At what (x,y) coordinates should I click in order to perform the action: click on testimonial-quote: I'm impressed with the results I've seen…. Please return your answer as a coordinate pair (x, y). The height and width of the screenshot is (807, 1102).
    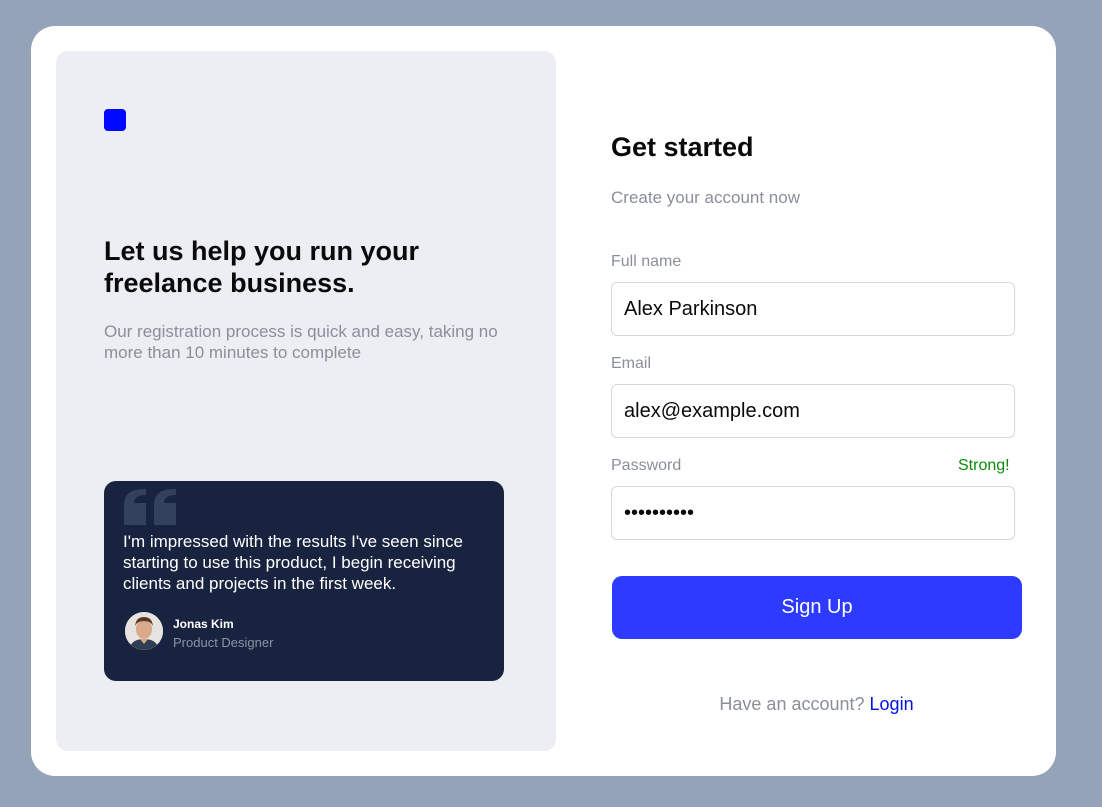
    Looking at the image, I should click on (293, 562).